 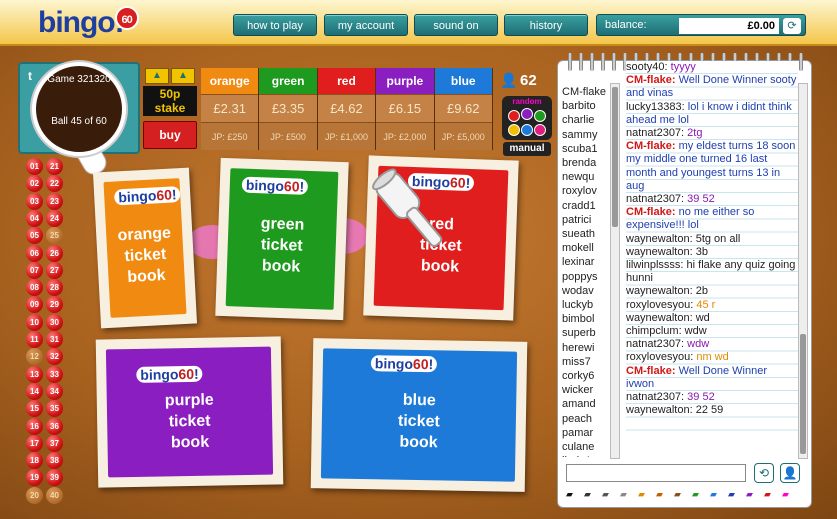 I want to click on ticket-book-blue: bingo60! blue ticket book, so click(x=419, y=415).